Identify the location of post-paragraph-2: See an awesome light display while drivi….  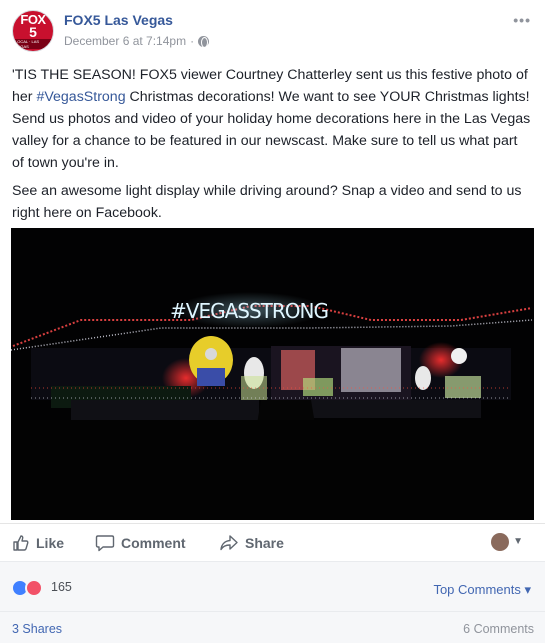
(267, 202).